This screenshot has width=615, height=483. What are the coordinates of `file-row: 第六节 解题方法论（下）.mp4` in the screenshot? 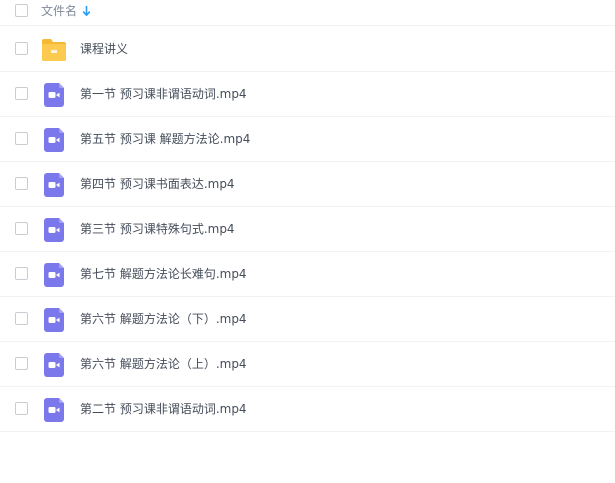 It's located at (307, 319).